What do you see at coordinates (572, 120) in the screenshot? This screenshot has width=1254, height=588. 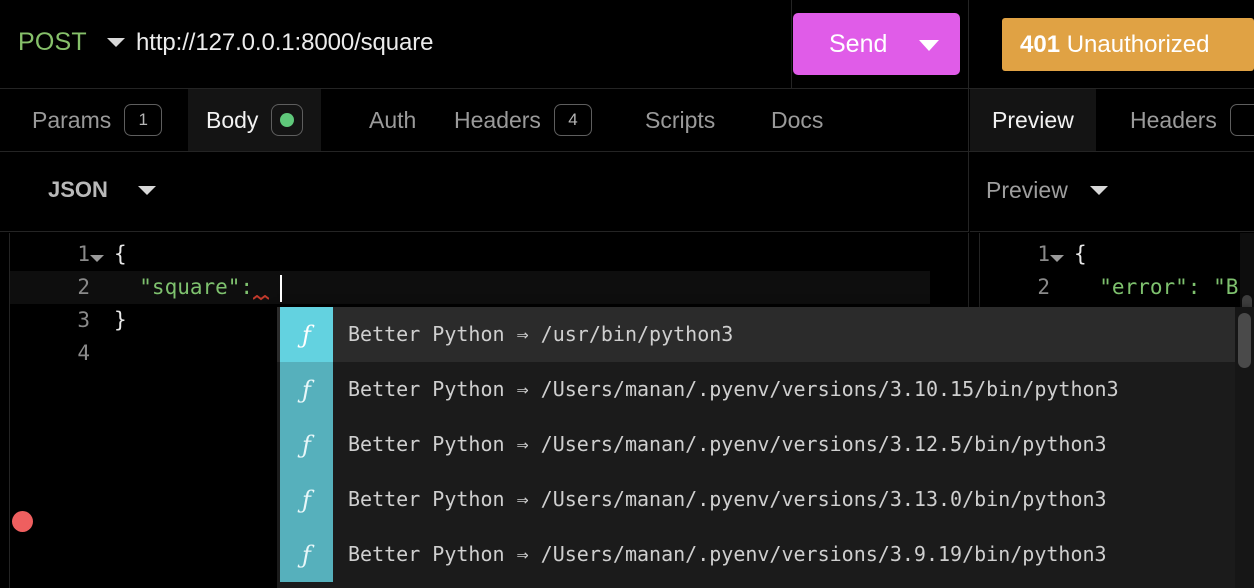 I see `tab-headers-badge: 4` at bounding box center [572, 120].